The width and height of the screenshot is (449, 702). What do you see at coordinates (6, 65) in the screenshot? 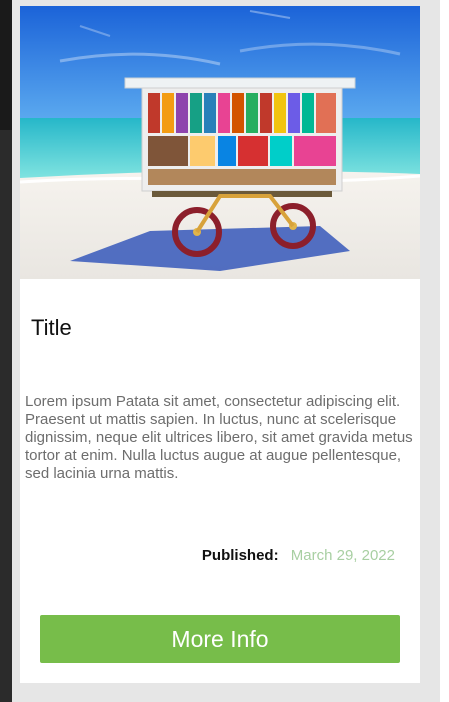
I see `left-edge-panel-top` at bounding box center [6, 65].